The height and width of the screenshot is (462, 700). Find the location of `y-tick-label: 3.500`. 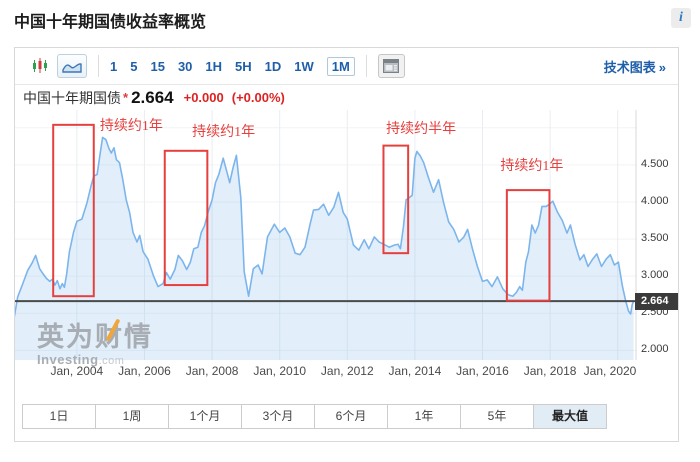

y-tick-label: 3.500 is located at coordinates (655, 238).